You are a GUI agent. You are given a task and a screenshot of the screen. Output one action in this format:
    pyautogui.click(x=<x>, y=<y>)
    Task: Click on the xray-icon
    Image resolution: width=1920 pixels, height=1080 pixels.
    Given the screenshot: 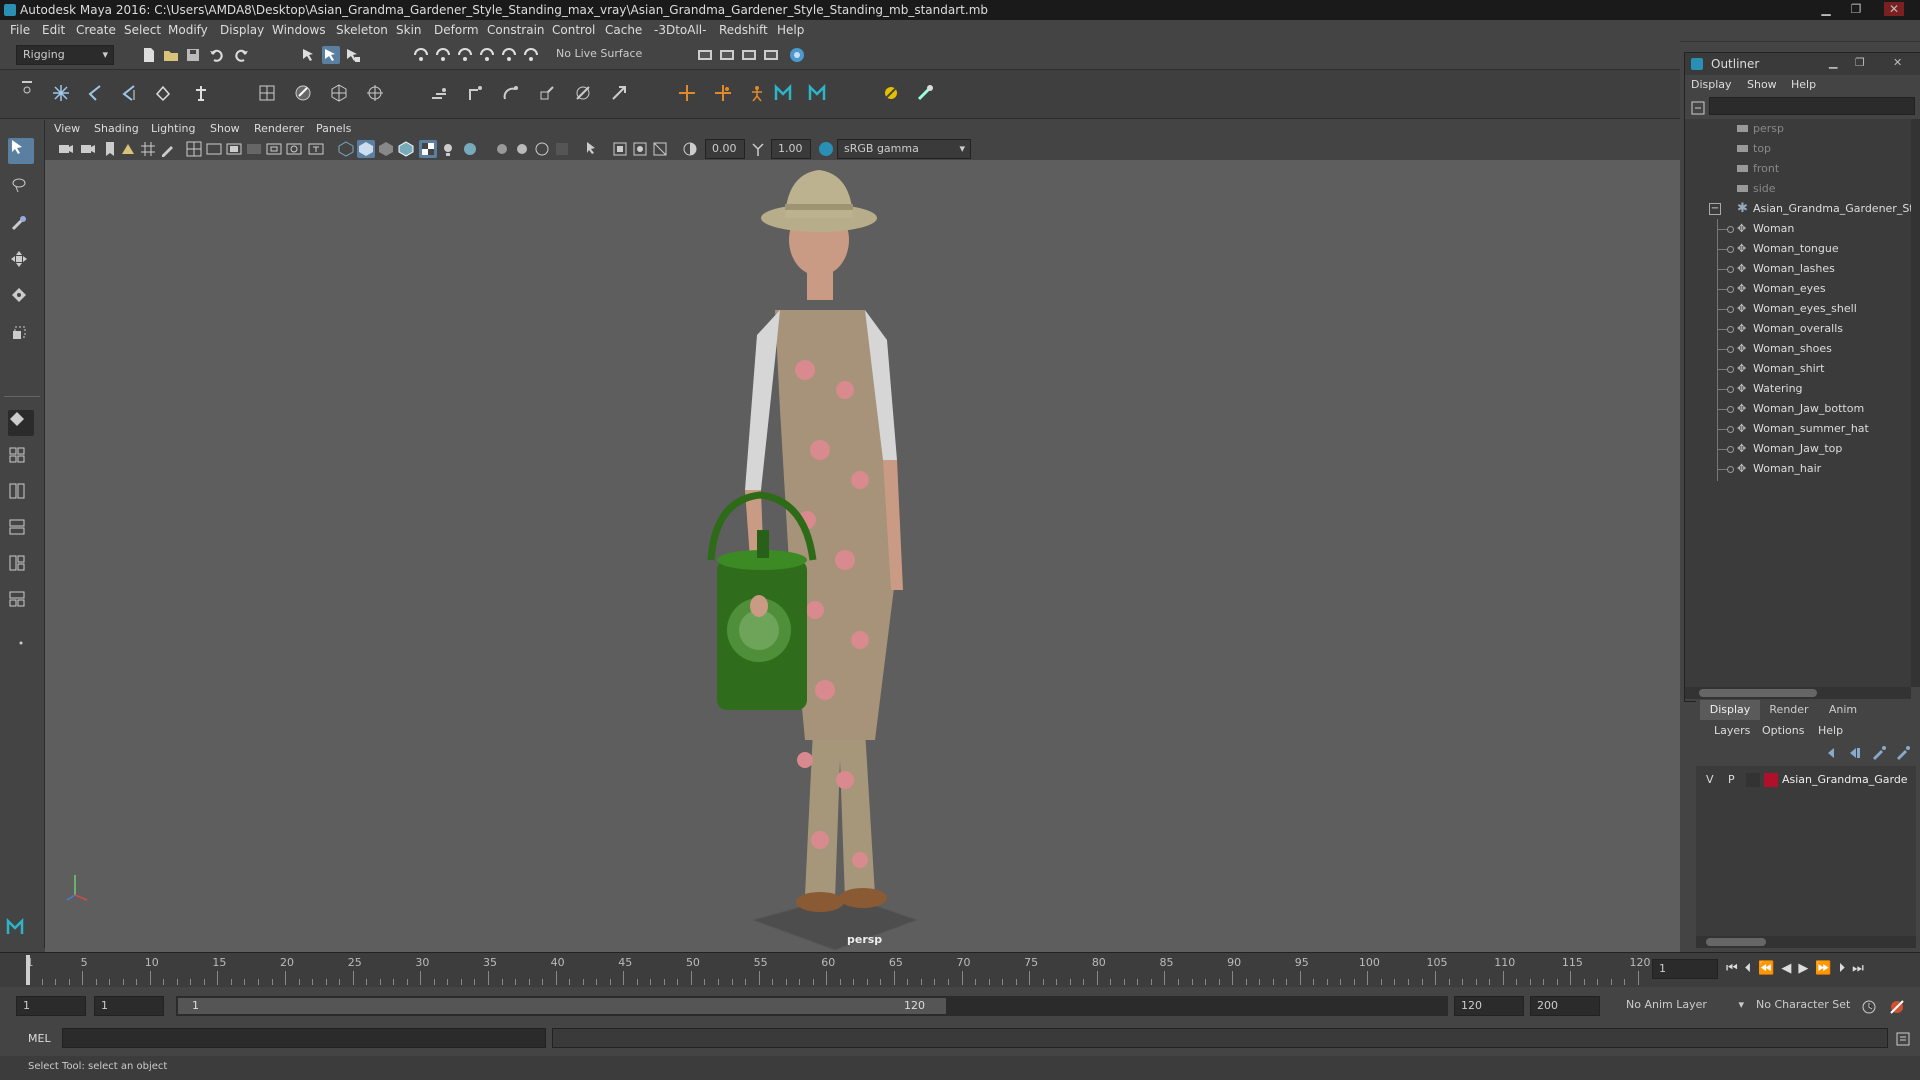 What is the action you would take?
    pyautogui.click(x=620, y=149)
    